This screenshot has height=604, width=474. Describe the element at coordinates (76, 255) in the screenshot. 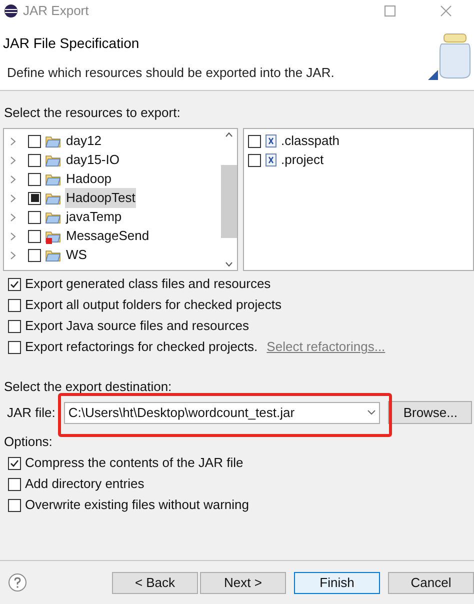

I see `tree-item: WS` at that location.